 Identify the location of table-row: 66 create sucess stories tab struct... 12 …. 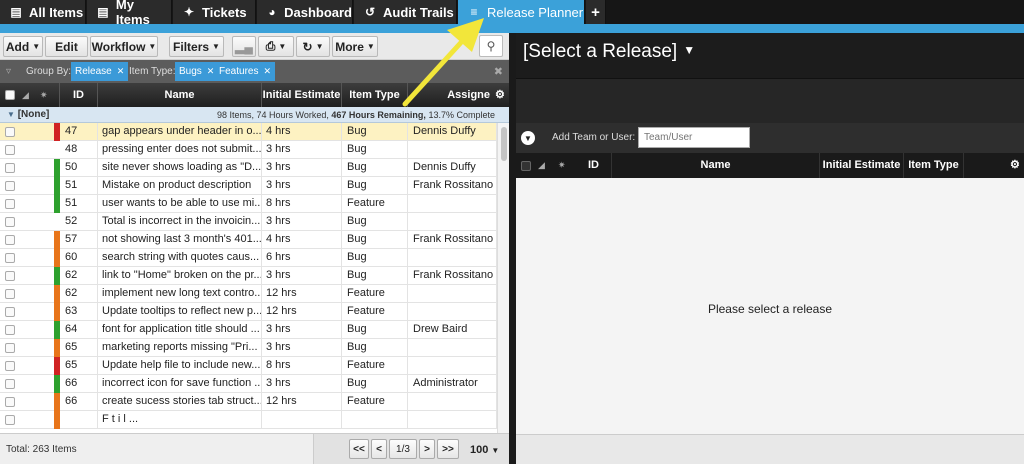
(248, 402).